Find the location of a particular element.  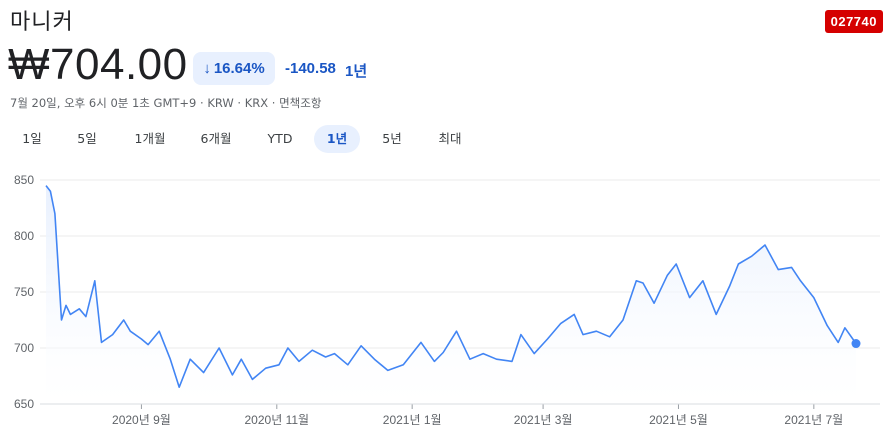

y-tick-label: 850 is located at coordinates (24, 180).